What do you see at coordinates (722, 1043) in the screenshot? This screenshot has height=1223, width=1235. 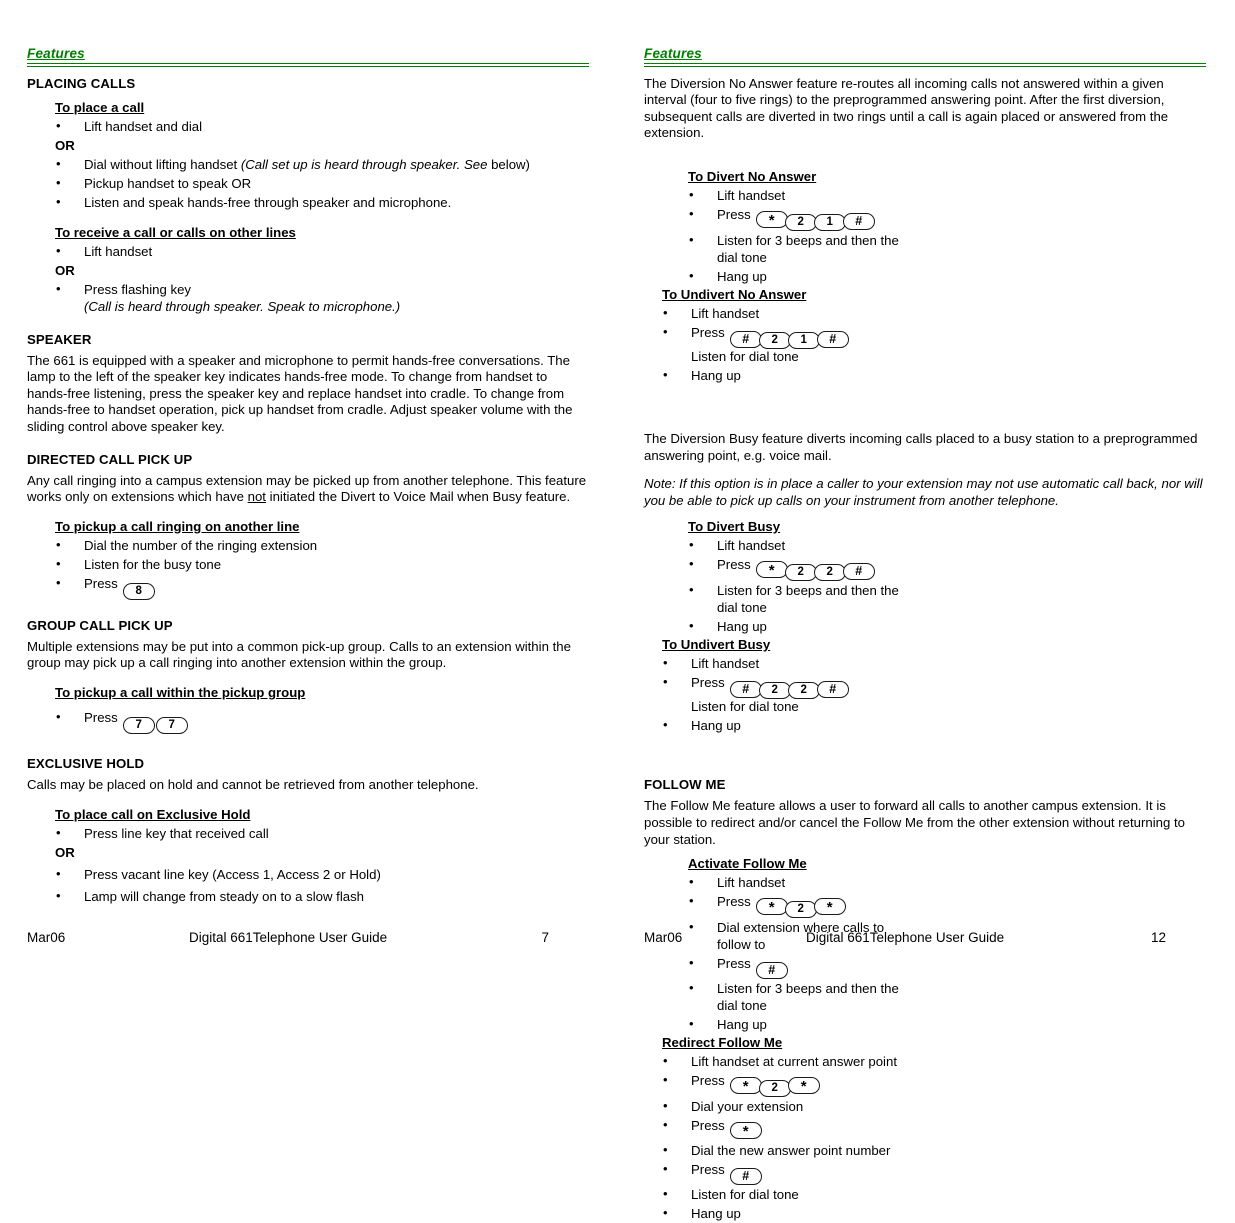 I see `subheading-redirect-follow-me: Redirect Follow Me` at bounding box center [722, 1043].